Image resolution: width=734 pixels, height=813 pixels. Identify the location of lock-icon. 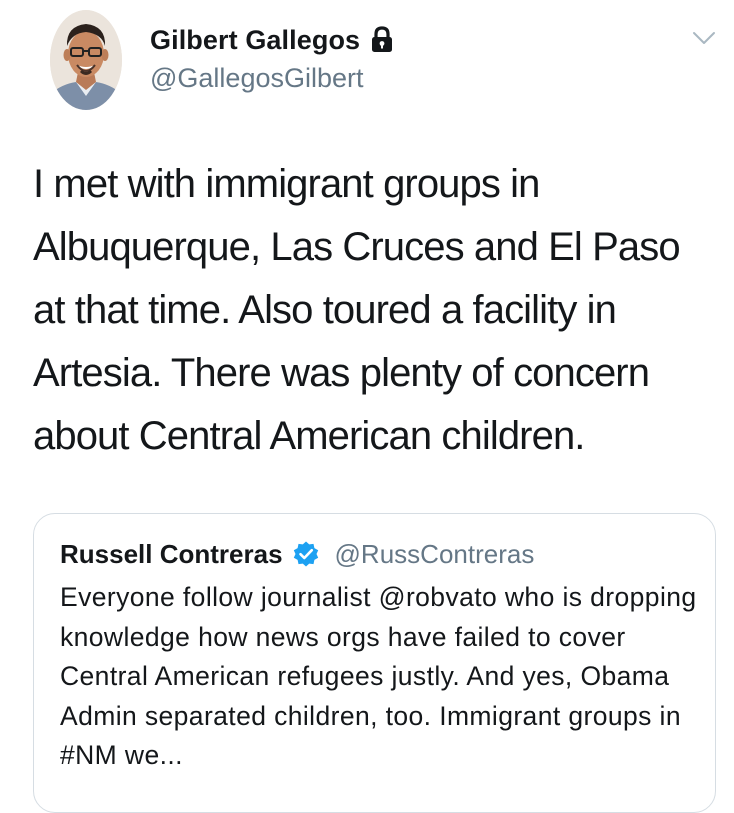
(382, 40).